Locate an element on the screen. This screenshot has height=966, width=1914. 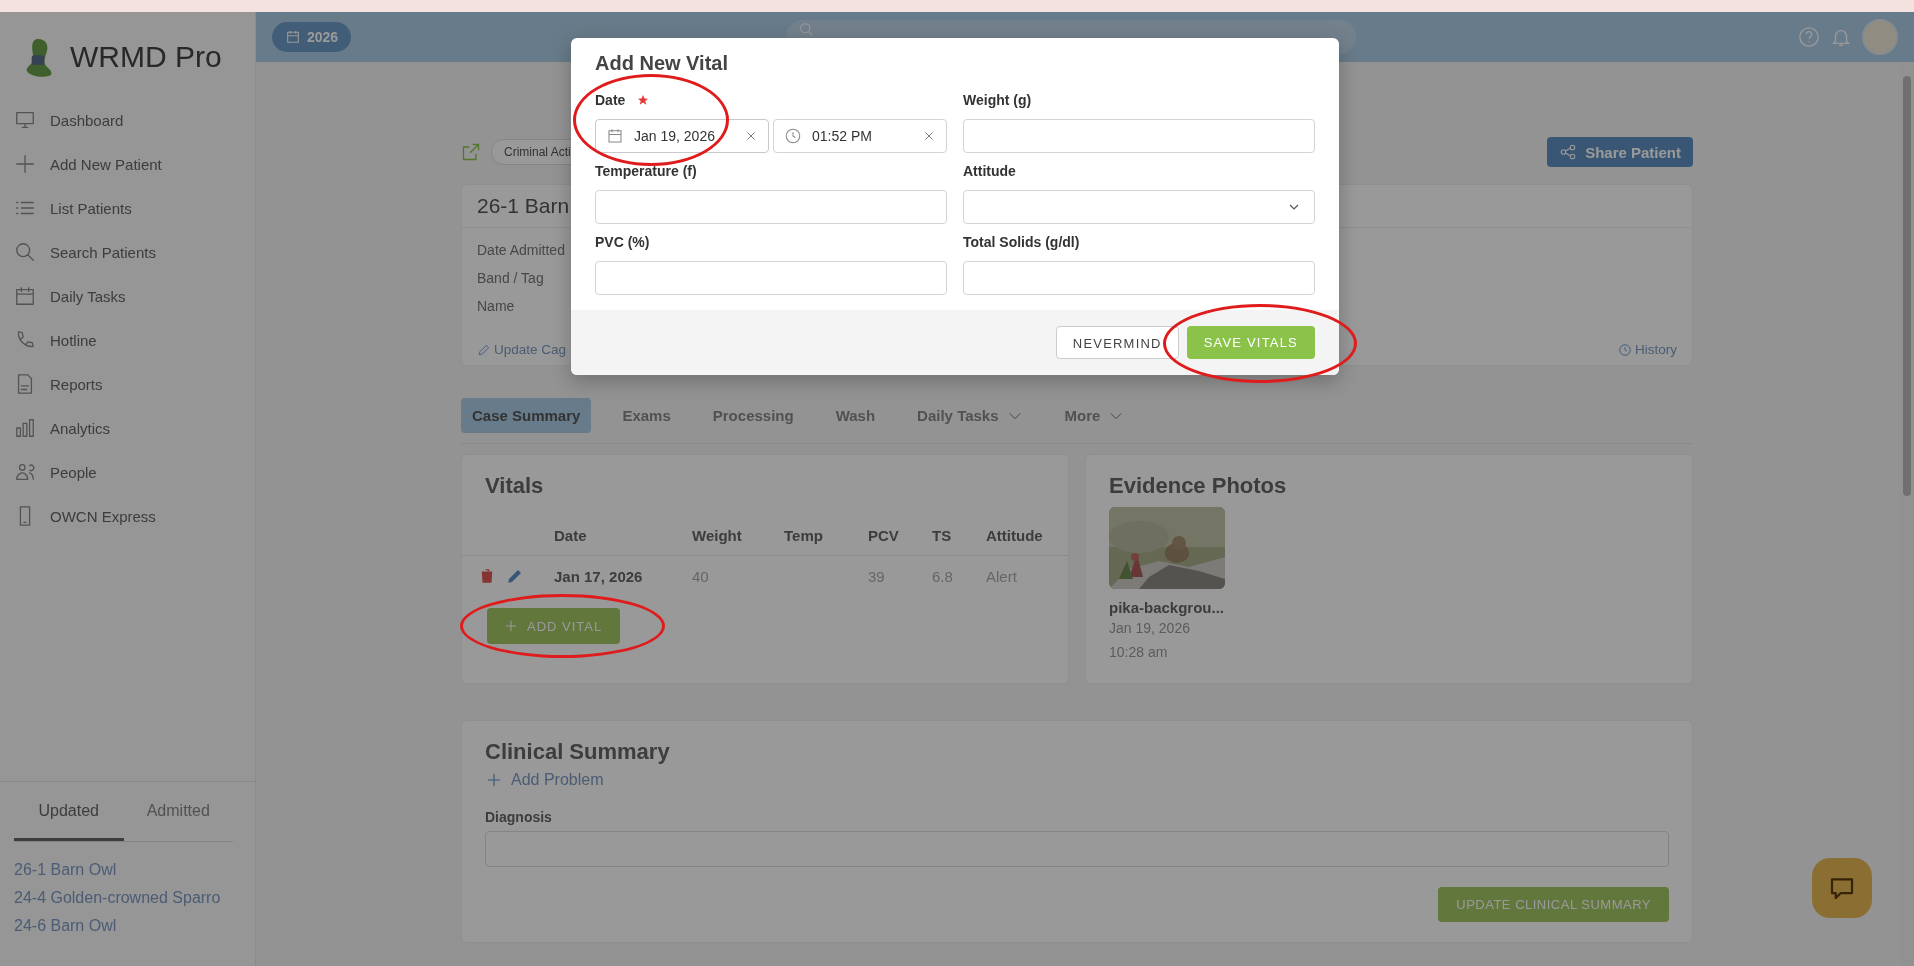
nav-item: People is located at coordinates (134, 472).